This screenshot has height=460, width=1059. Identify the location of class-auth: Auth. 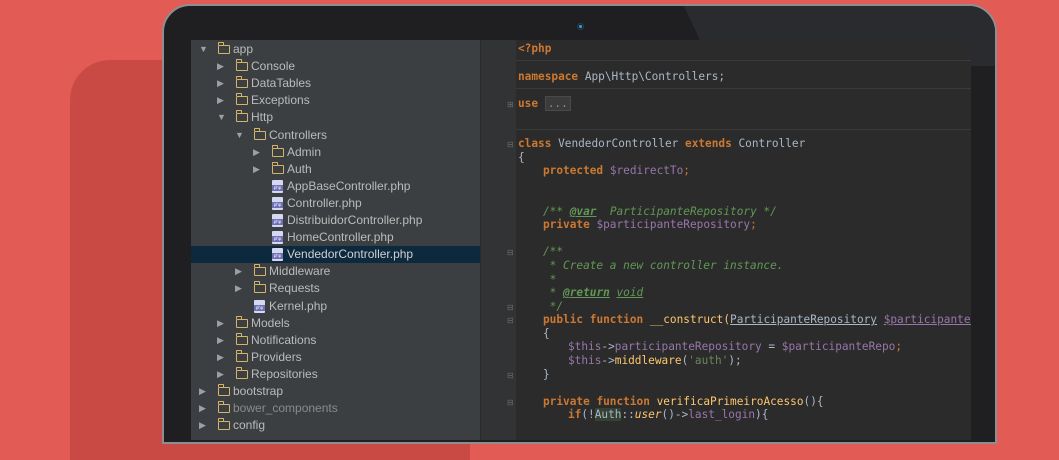
(608, 414).